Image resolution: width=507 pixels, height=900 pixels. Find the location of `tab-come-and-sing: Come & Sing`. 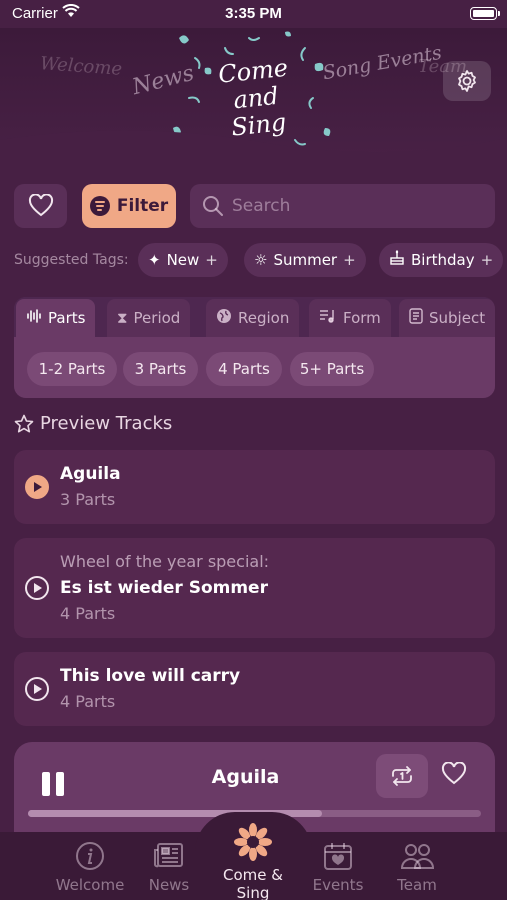

tab-come-and-sing: Come & Sing is located at coordinates (253, 861).